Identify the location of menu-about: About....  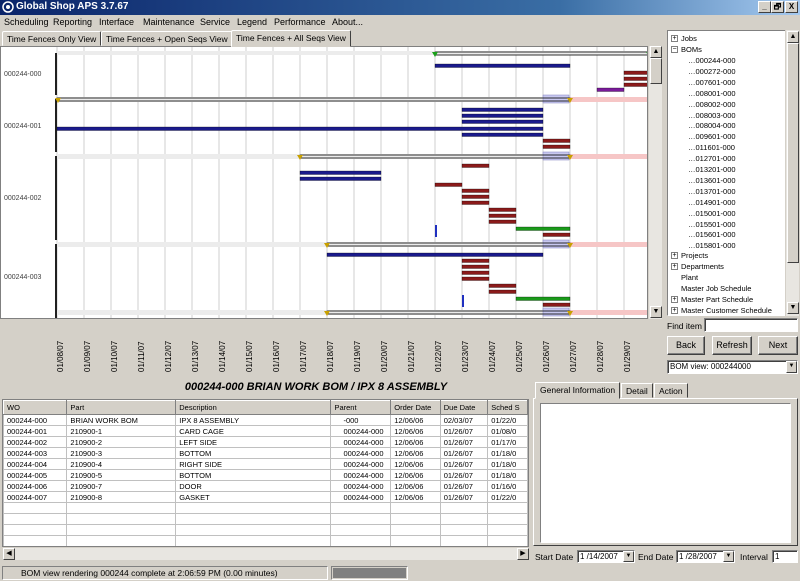
(347, 22).